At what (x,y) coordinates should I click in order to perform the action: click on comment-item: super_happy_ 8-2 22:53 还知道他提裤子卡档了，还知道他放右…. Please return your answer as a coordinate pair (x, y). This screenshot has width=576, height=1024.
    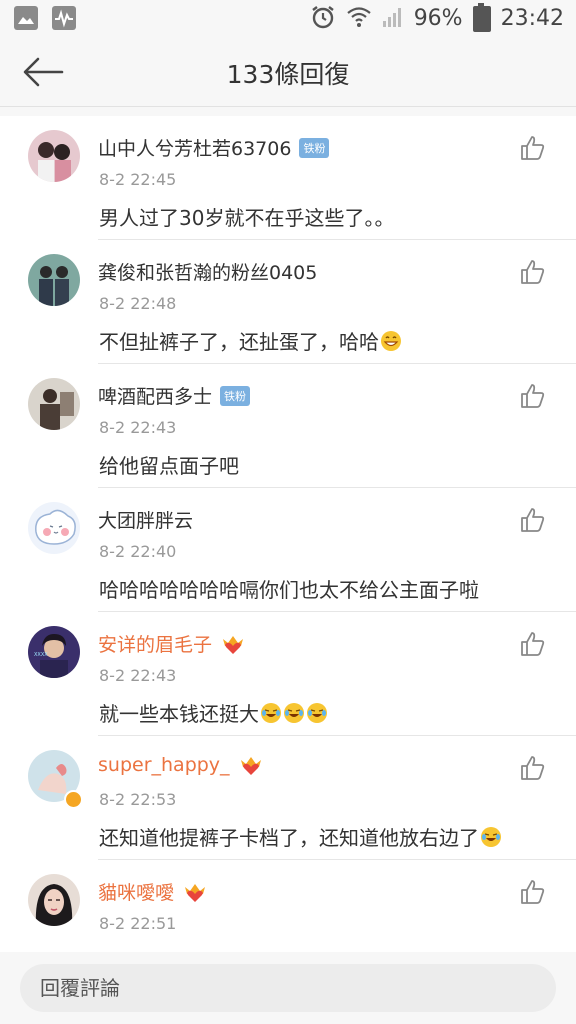
    Looking at the image, I should click on (288, 798).